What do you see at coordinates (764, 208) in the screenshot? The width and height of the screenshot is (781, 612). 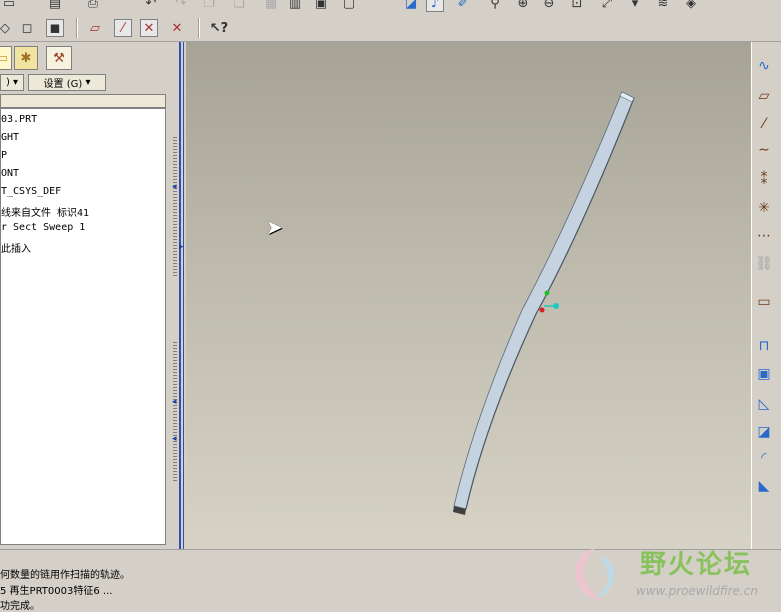 I see `csys-icon: ✳` at bounding box center [764, 208].